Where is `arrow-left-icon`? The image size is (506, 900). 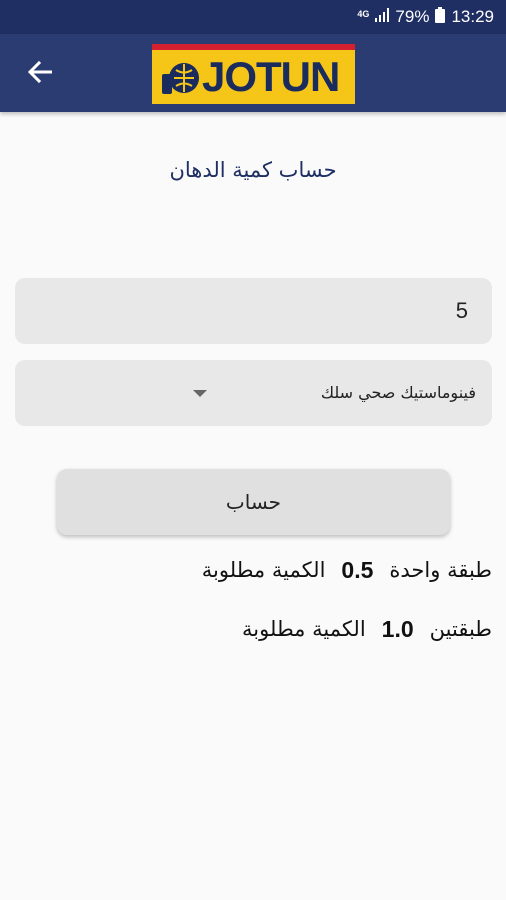 arrow-left-icon is located at coordinates (40, 74).